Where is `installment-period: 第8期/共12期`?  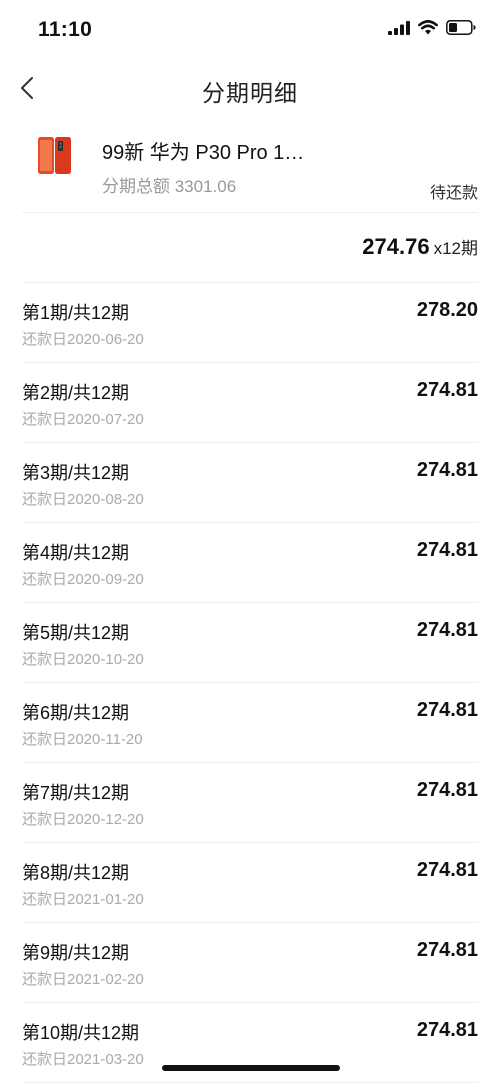 installment-period: 第8期/共12期 is located at coordinates (76, 873).